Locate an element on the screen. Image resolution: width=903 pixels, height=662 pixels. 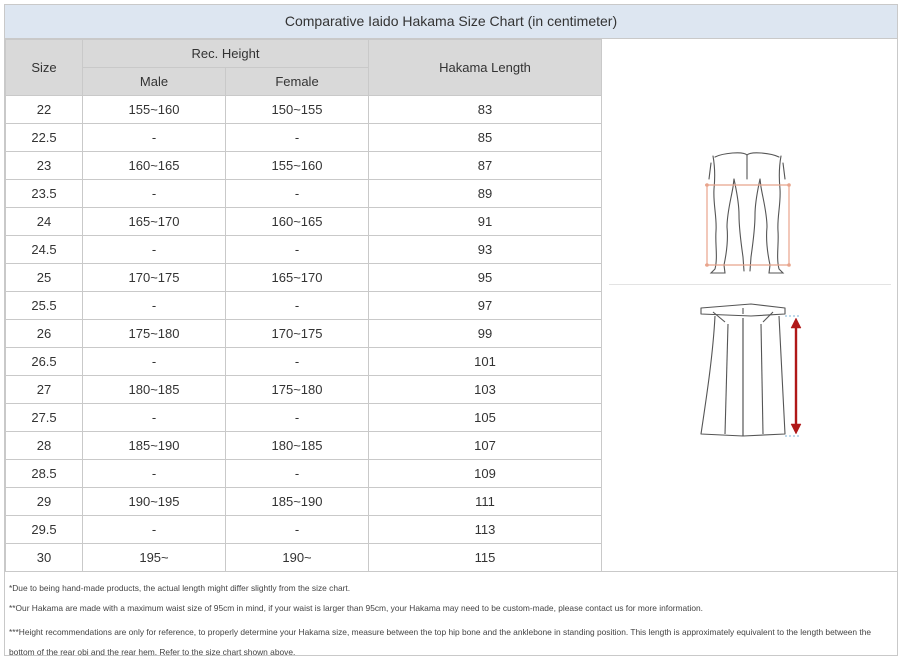
cell-size: 24 is located at coordinates (44, 221).